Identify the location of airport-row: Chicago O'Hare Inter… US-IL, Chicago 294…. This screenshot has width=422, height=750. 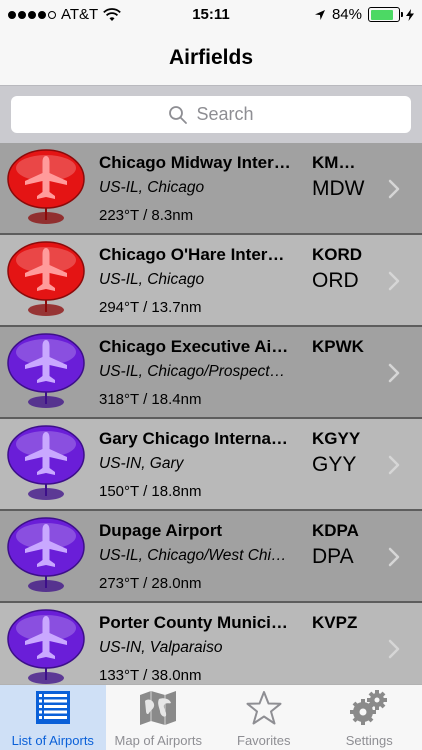
(211, 281).